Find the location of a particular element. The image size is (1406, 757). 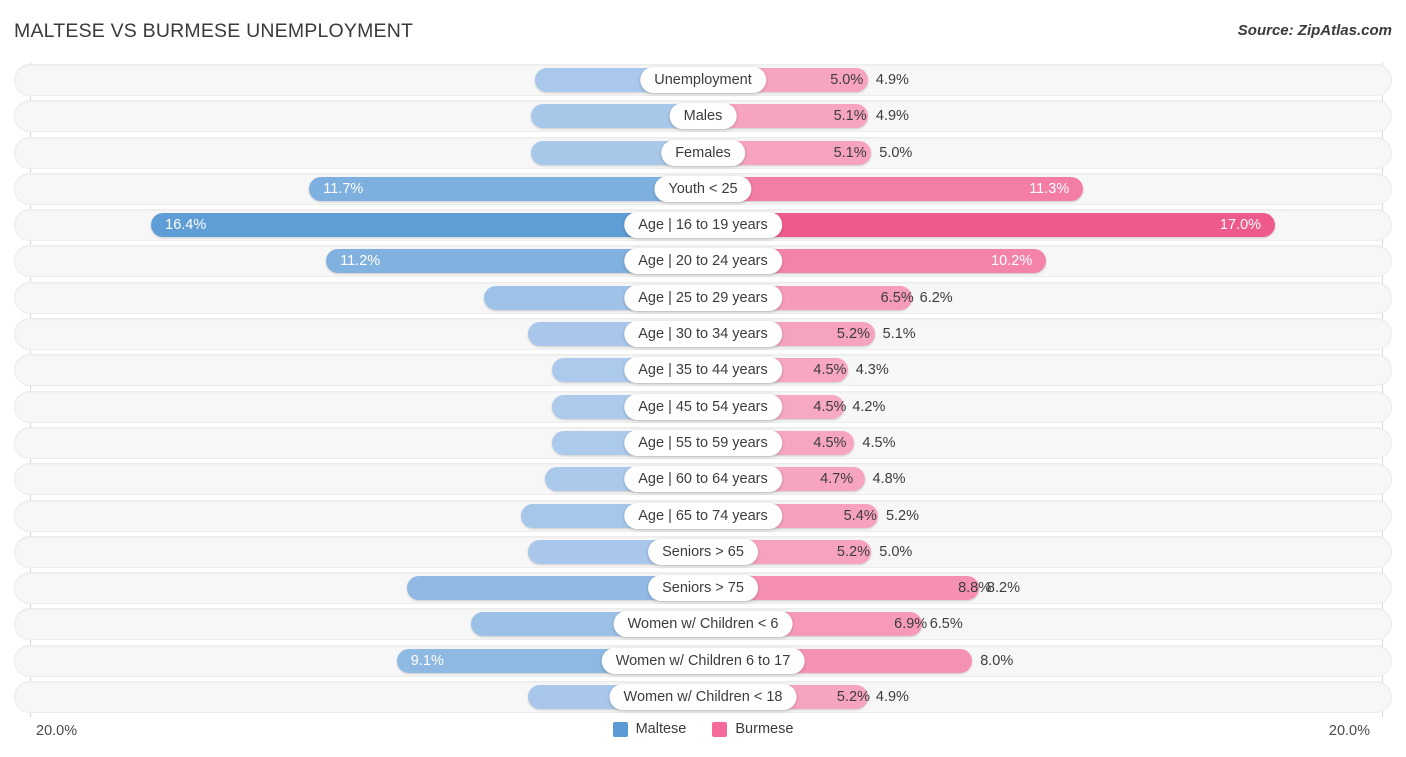

value-label-burmese: 4.8% is located at coordinates (889, 479).